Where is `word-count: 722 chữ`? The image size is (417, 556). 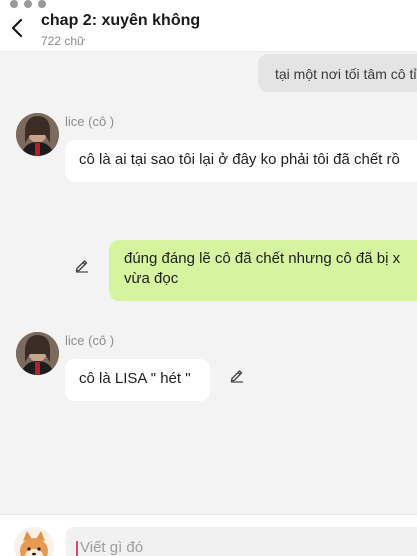 word-count: 722 chữ is located at coordinates (63, 41).